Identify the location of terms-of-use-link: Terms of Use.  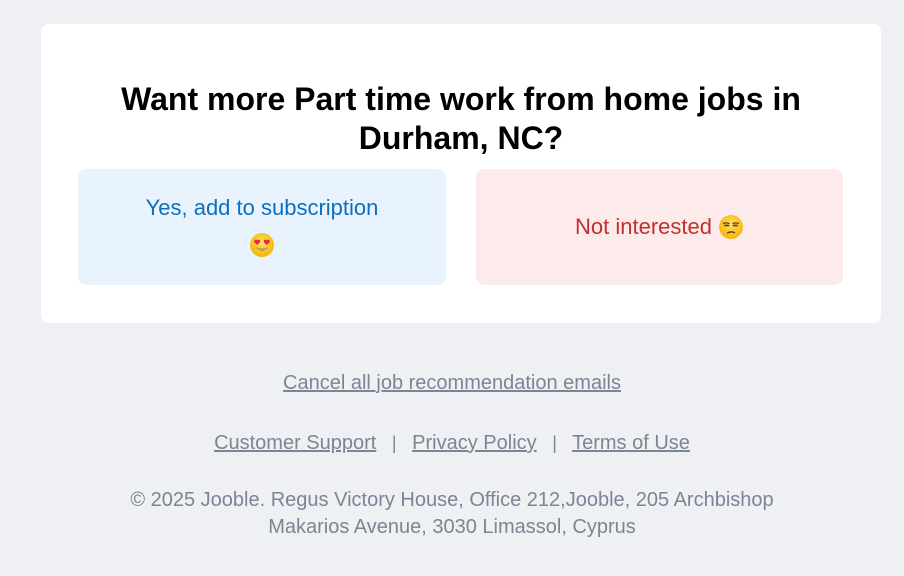
(631, 443).